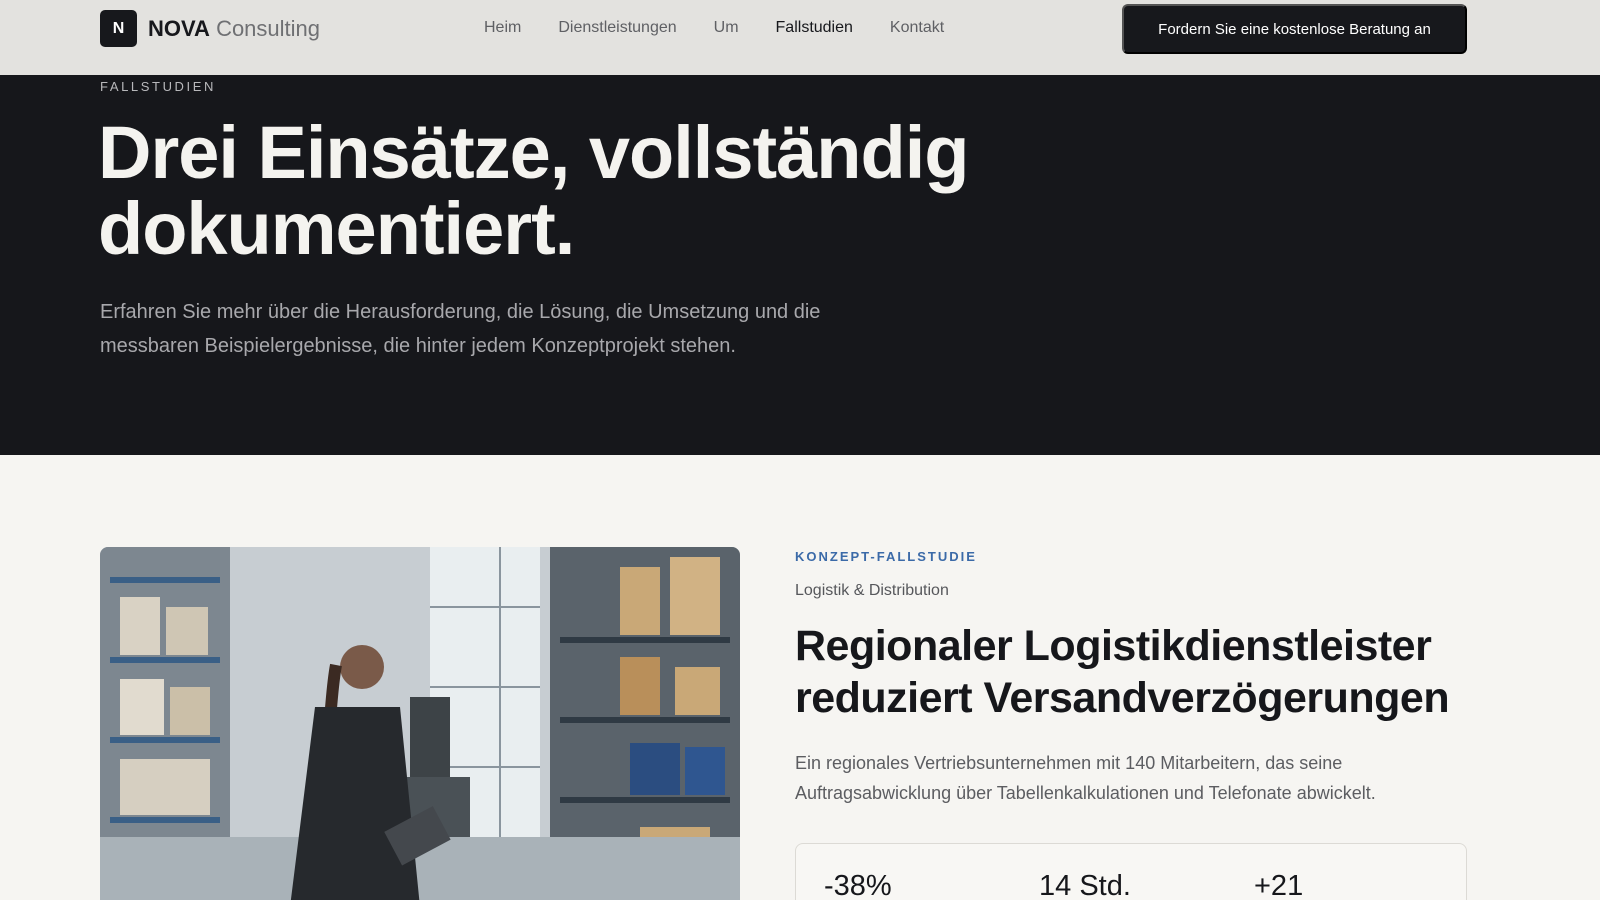  I want to click on case-study-title-line2: reduziert Versandverzögerungen, so click(1122, 698).